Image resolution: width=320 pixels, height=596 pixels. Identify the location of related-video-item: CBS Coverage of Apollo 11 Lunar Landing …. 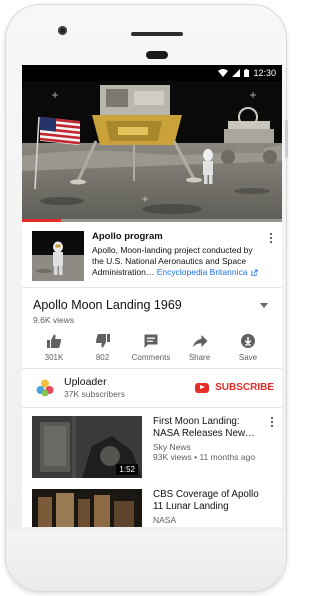
(153, 508).